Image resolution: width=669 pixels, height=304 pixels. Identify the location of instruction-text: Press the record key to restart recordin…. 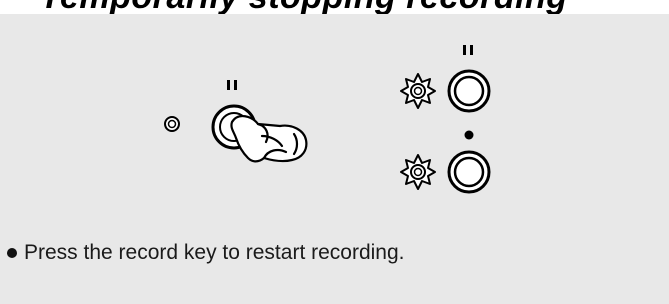
(214, 252).